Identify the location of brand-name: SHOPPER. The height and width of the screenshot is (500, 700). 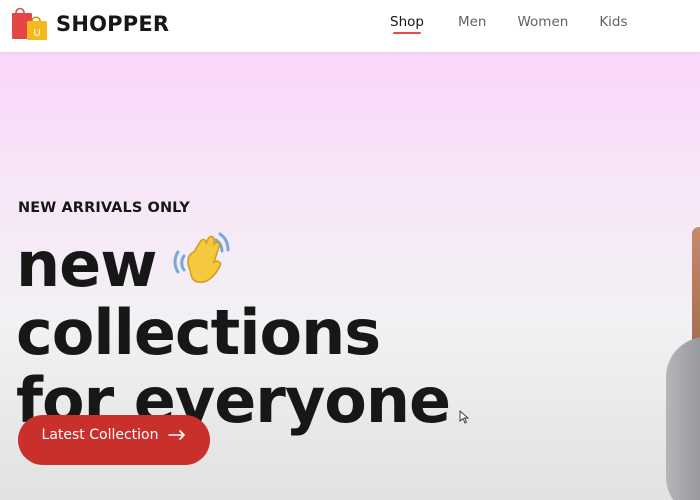
(113, 24).